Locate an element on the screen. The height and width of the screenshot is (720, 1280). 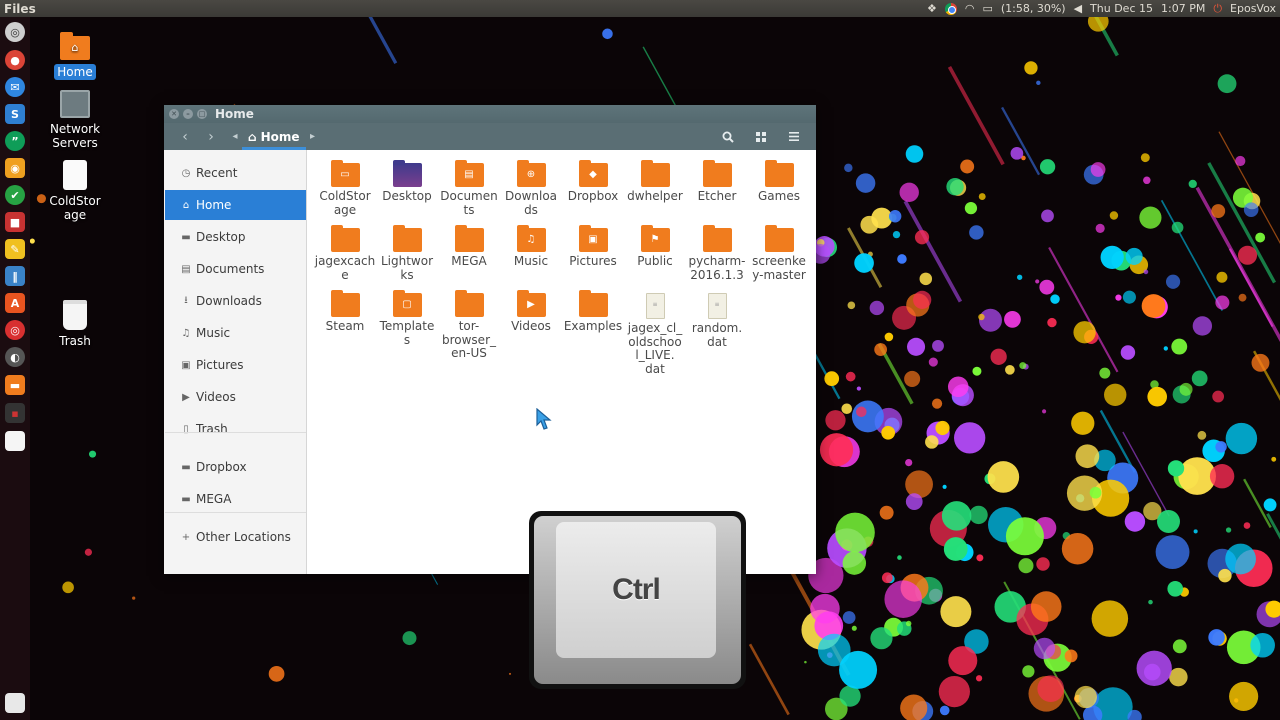
skype-icon: S is located at coordinates (15, 114).